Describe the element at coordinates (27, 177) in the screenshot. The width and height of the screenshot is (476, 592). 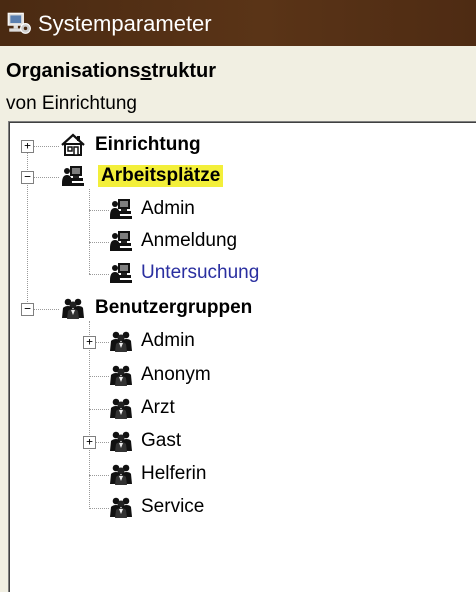
I see `collapse-toggle-arbeitsplaetze: −` at that location.